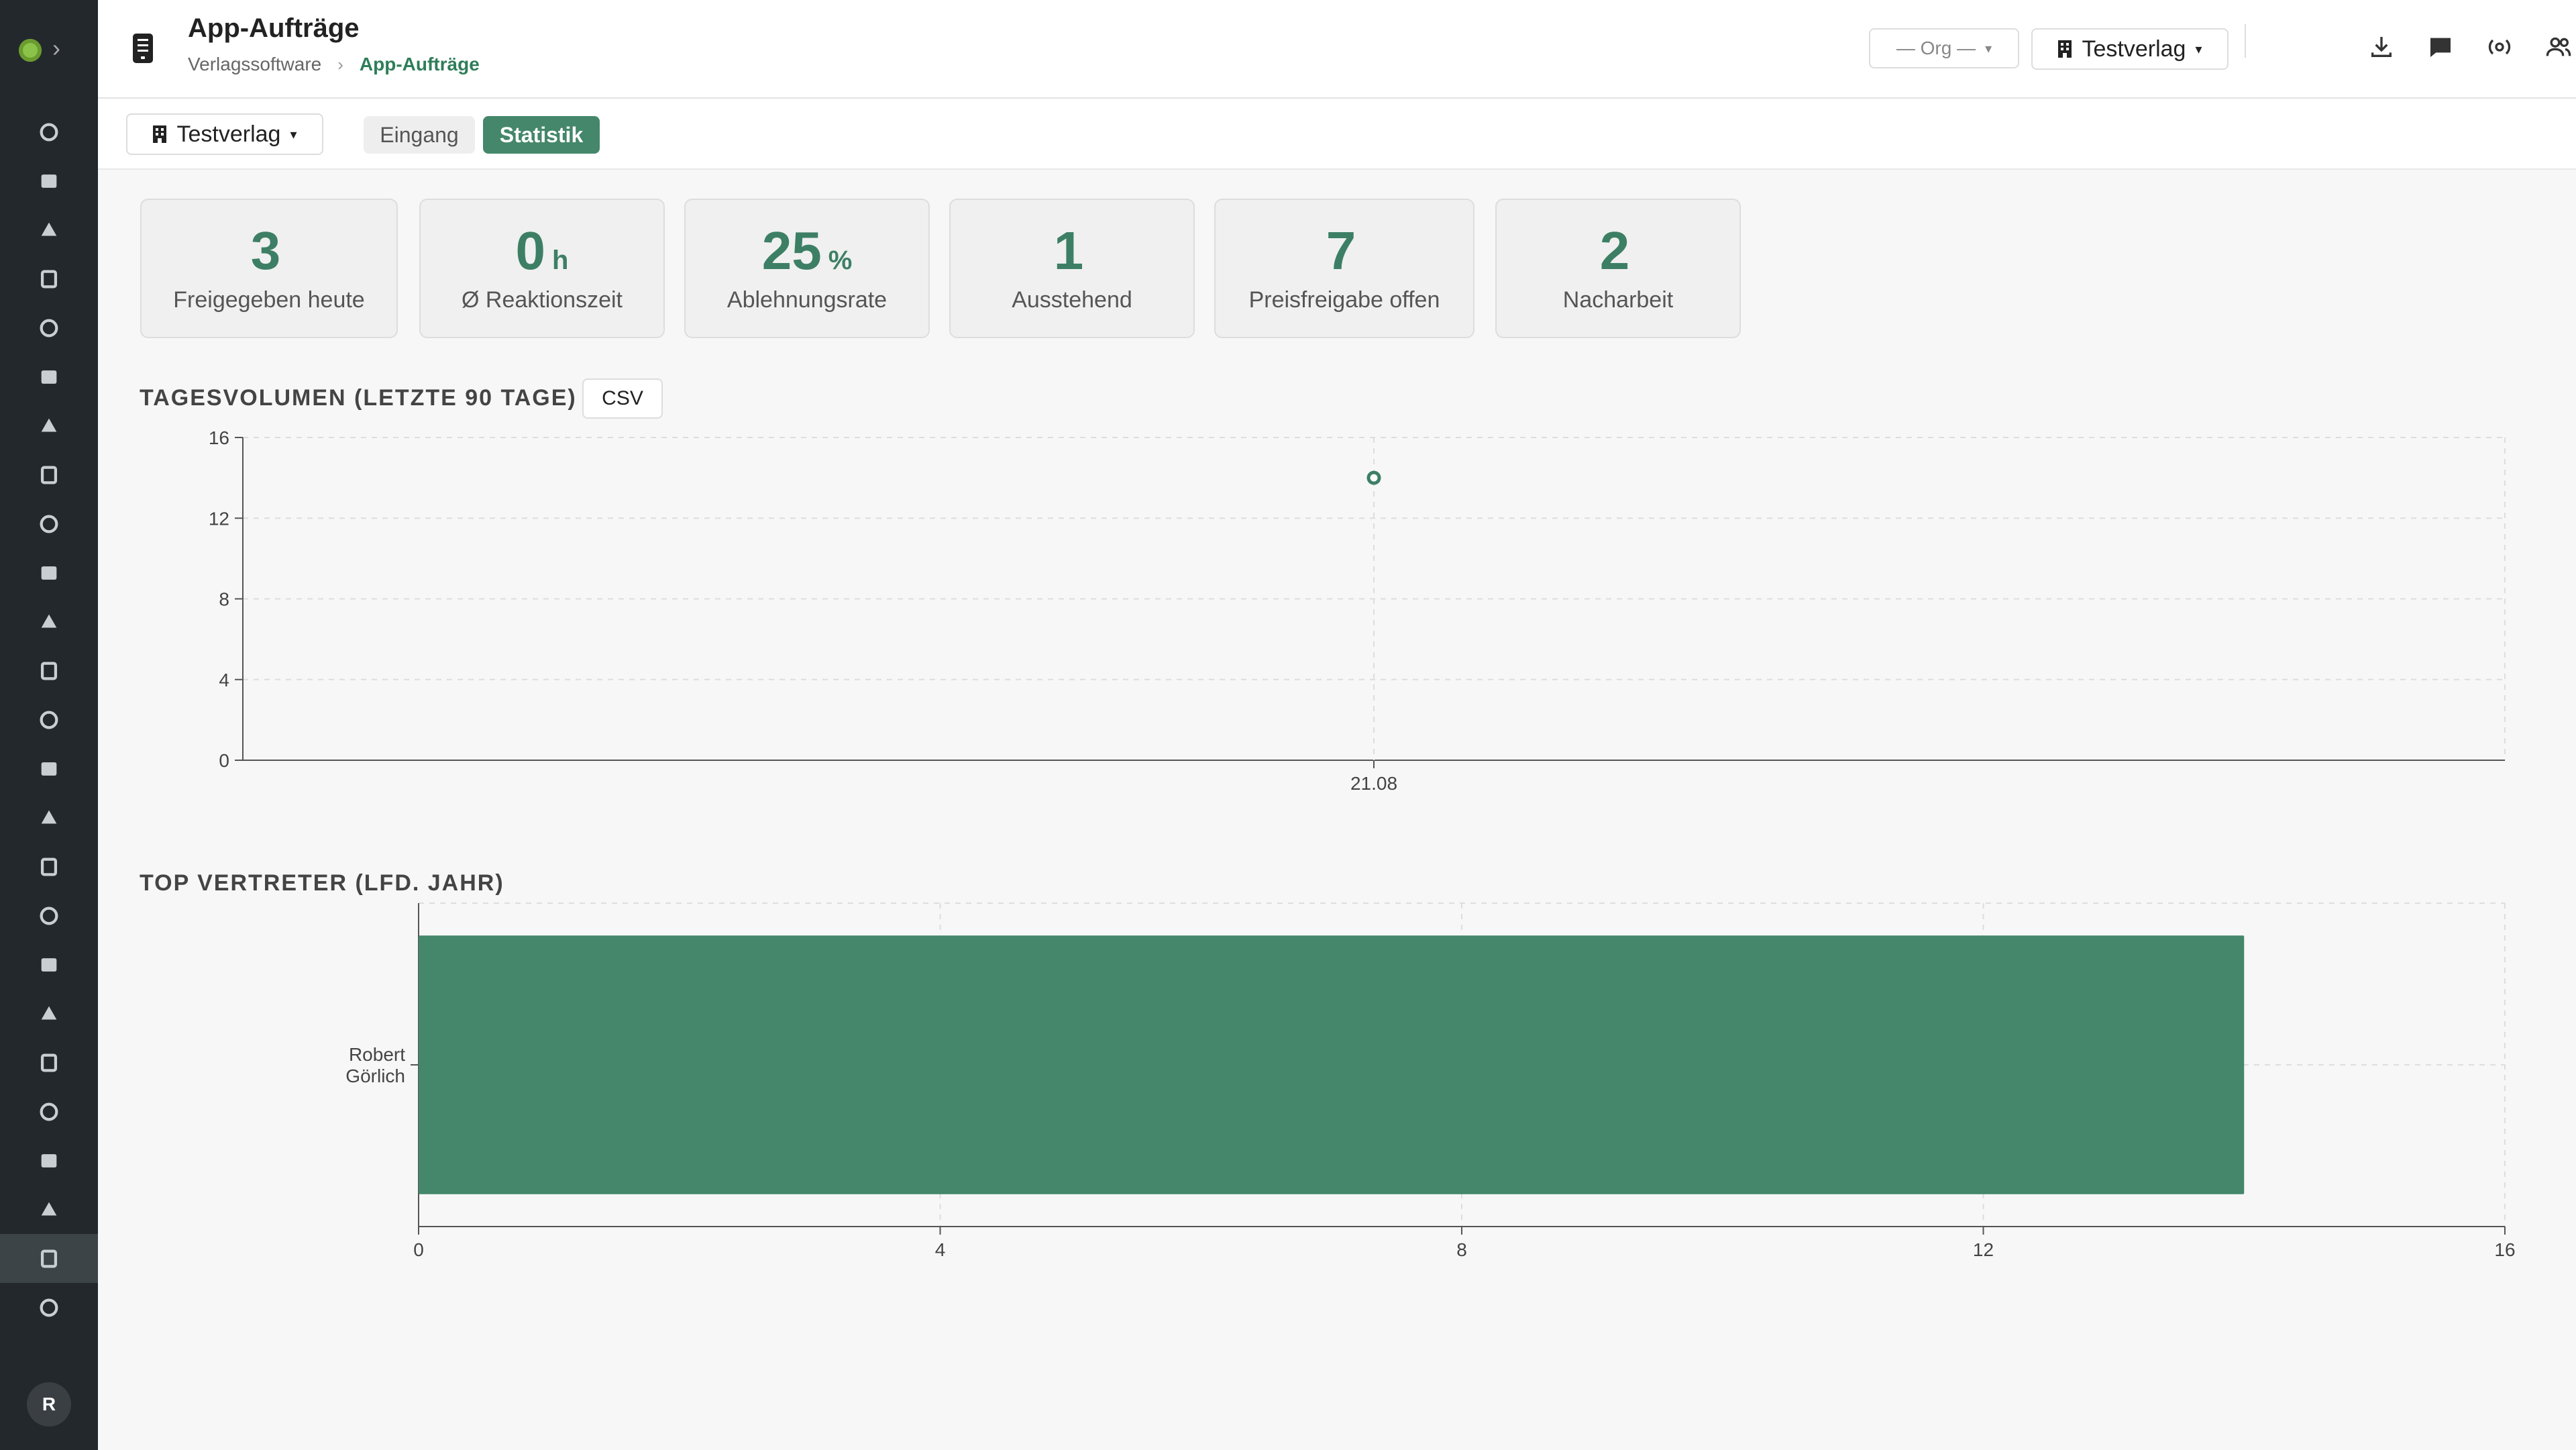  What do you see at coordinates (1373, 477) in the screenshot?
I see `data-point` at bounding box center [1373, 477].